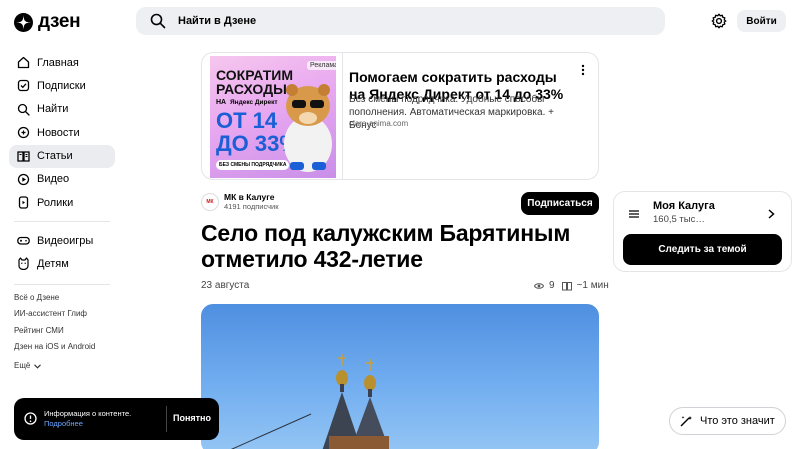  I want to click on articles-icon, so click(23, 156).